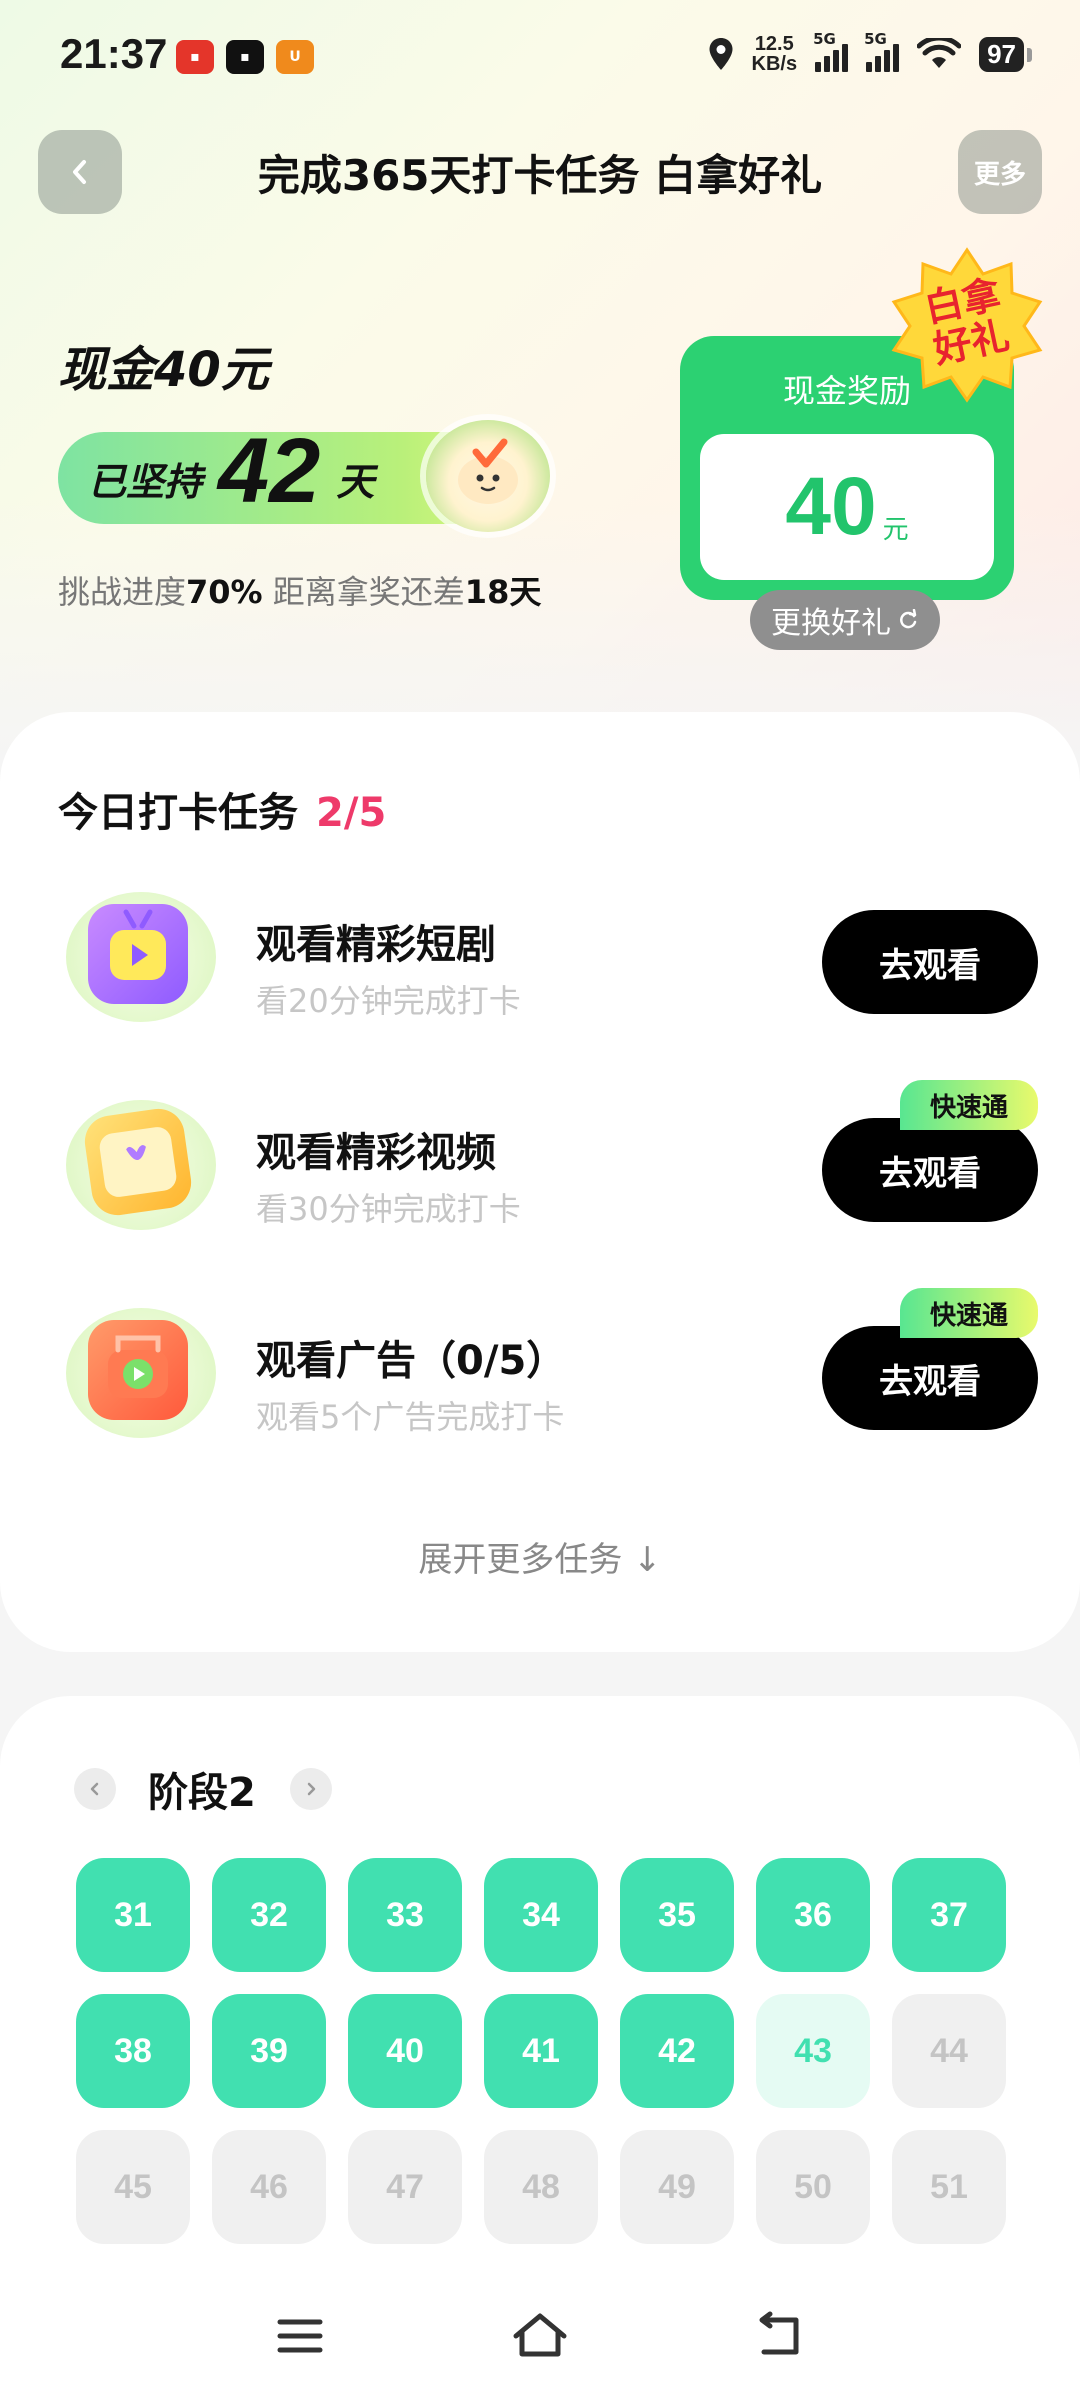  I want to click on day-cell-future: 45, so click(133, 2187).